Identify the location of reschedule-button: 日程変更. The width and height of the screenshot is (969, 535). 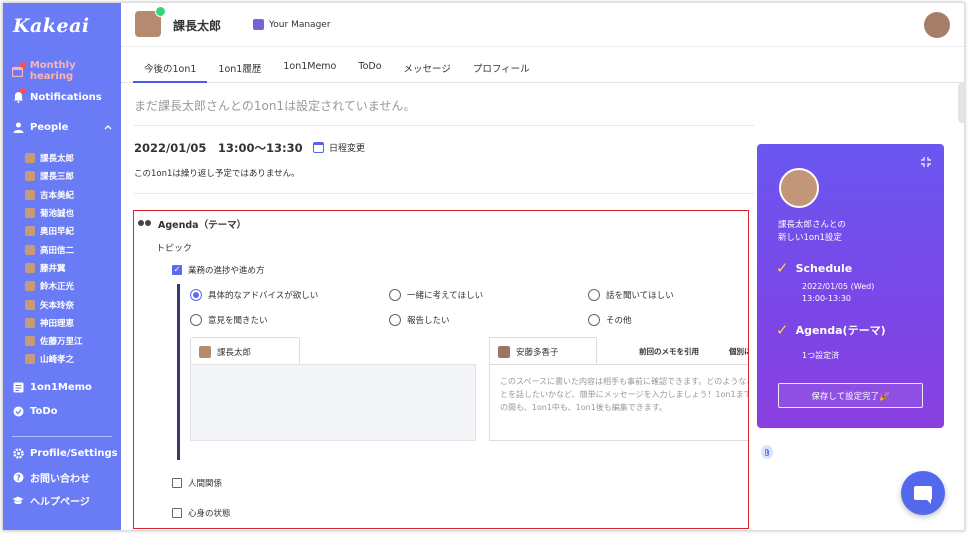
(339, 147).